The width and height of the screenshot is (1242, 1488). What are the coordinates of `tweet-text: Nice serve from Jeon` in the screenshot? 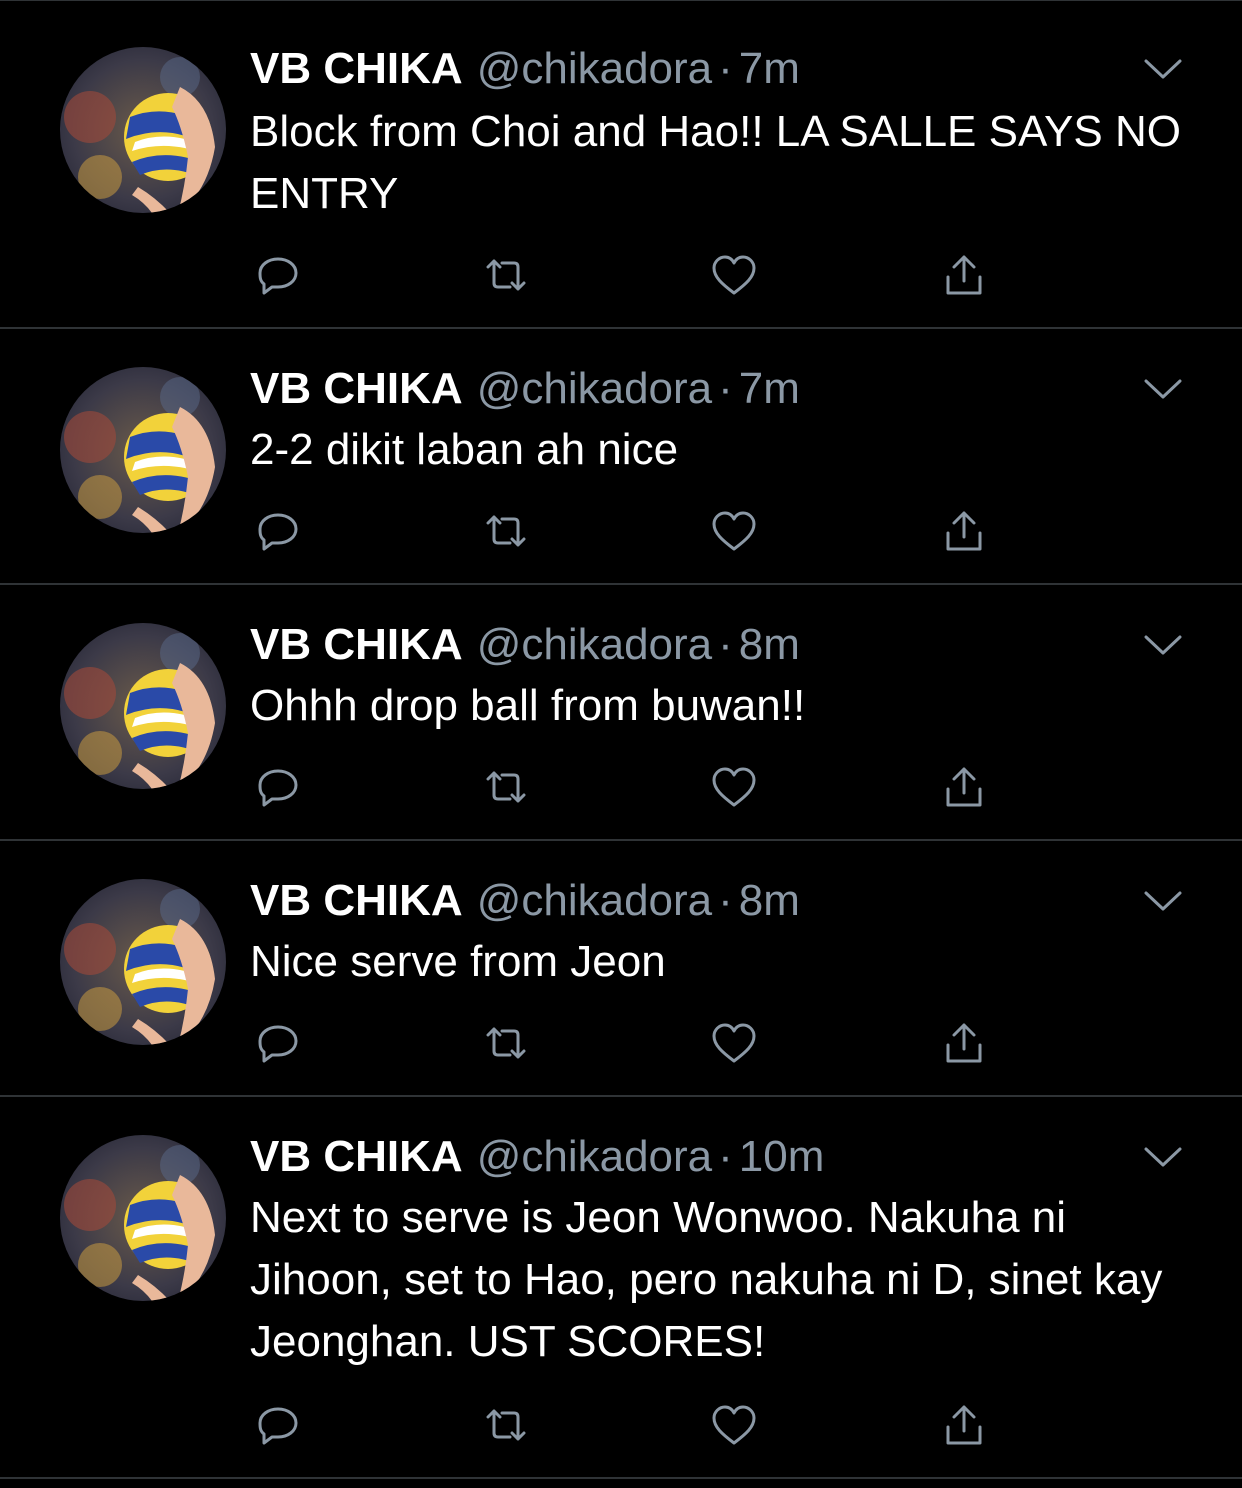 It's located at (458, 961).